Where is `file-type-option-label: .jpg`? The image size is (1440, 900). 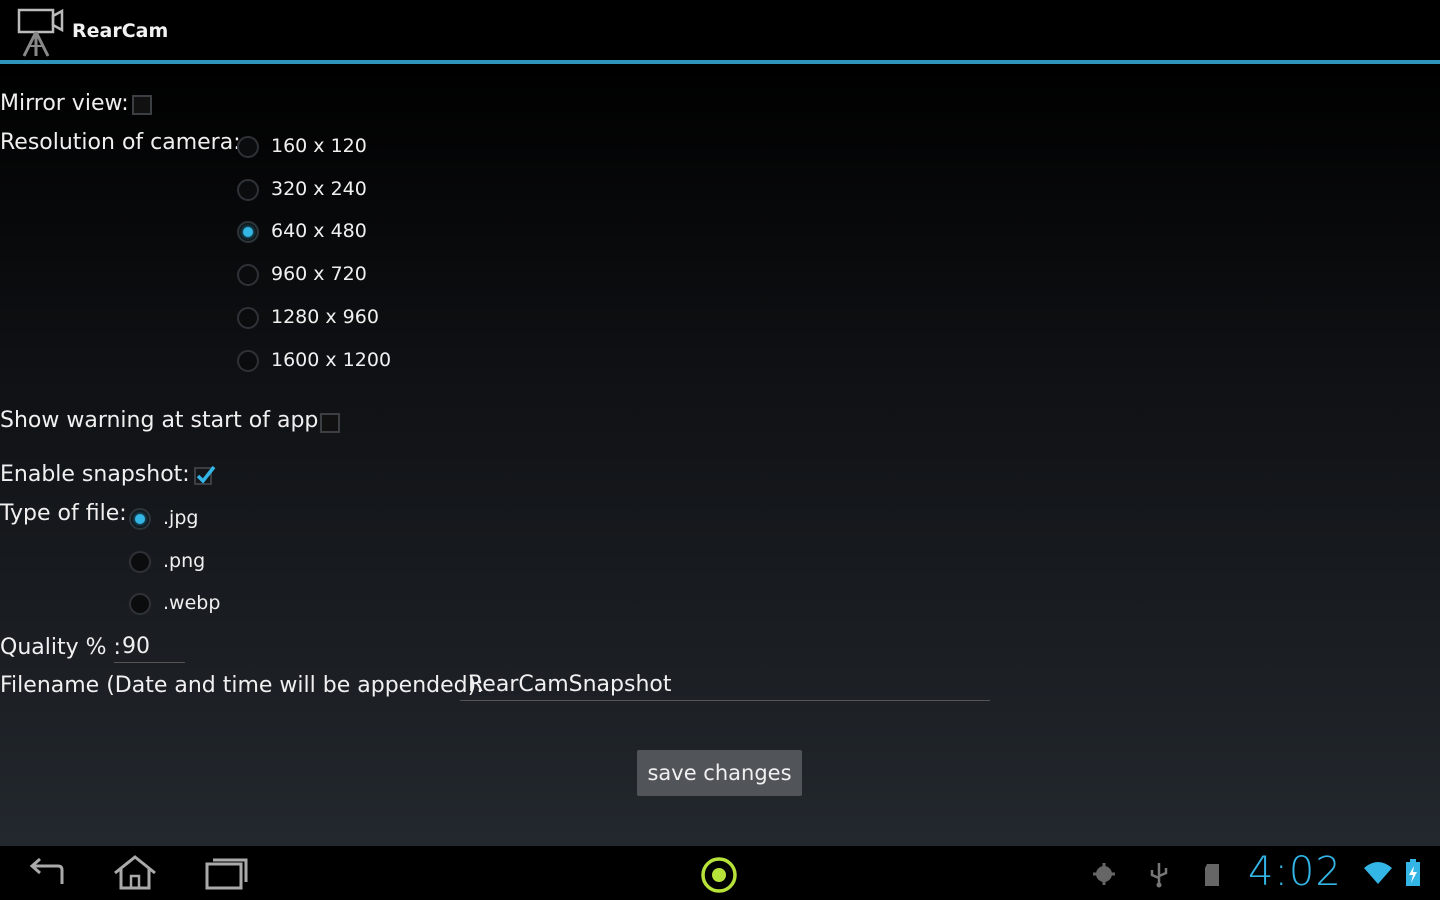
file-type-option-label: .jpg is located at coordinates (181, 518).